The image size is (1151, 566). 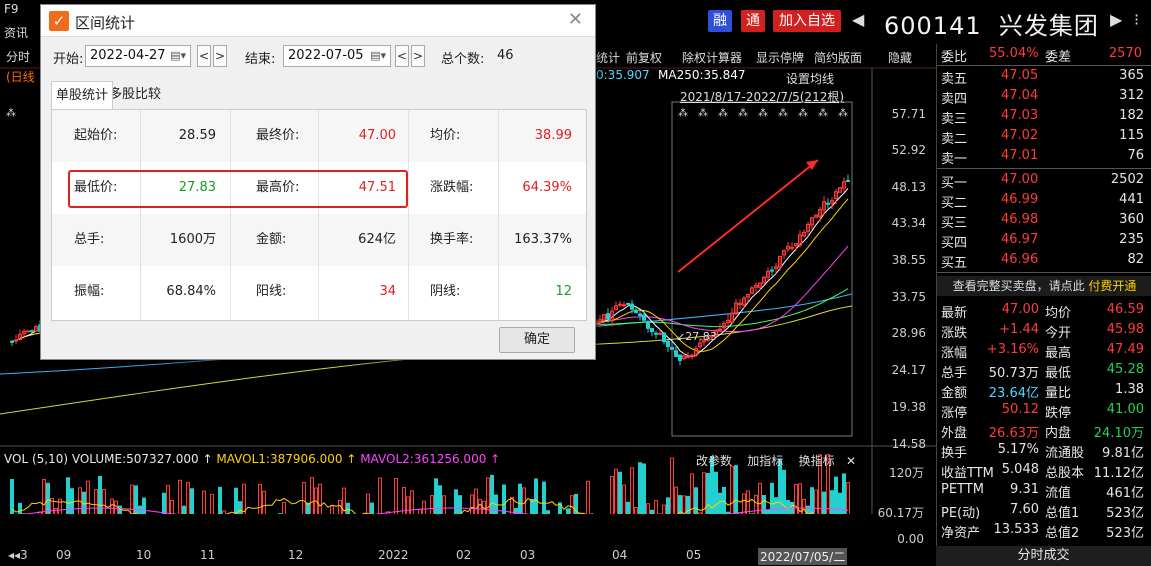 I want to click on ok-button: 确定, so click(x=537, y=340).